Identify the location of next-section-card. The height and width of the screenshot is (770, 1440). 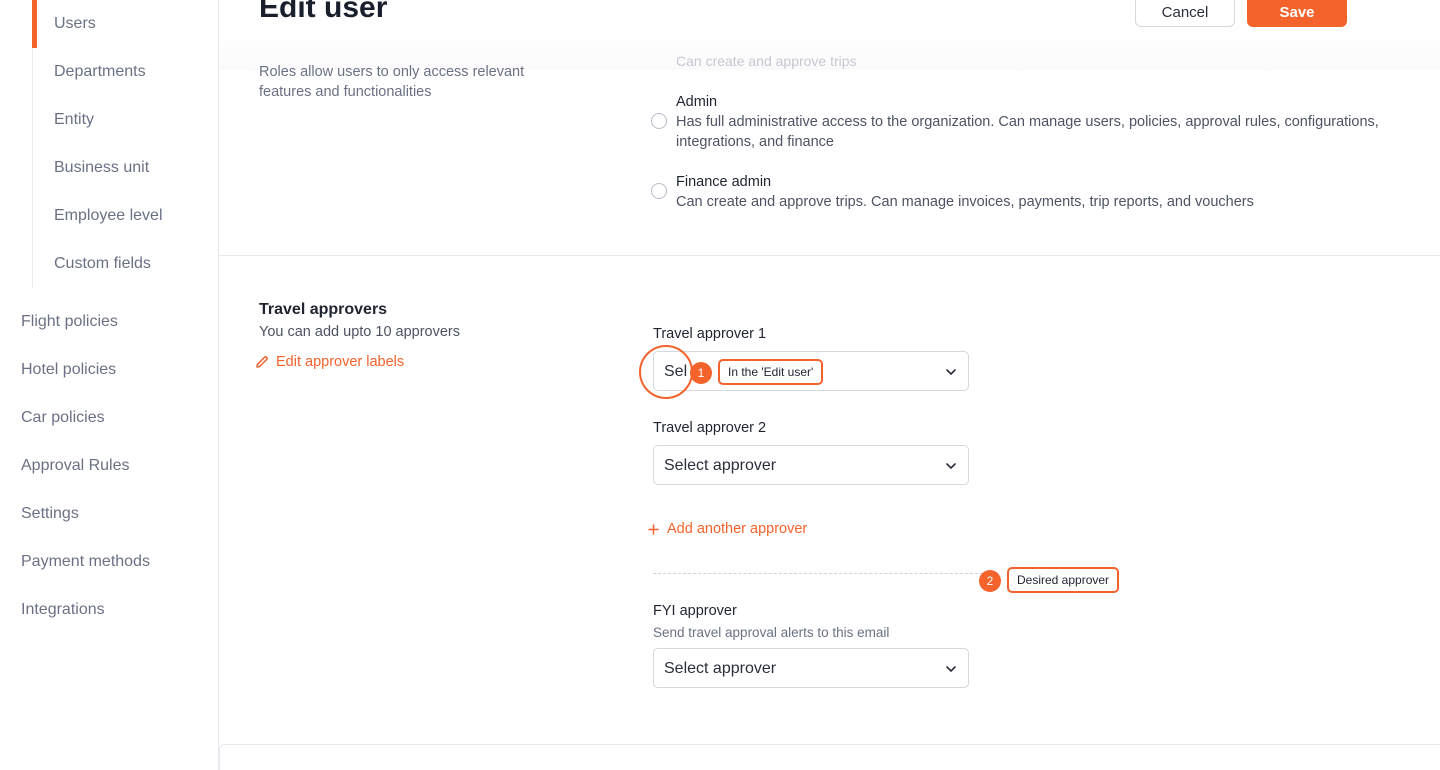
(829, 757).